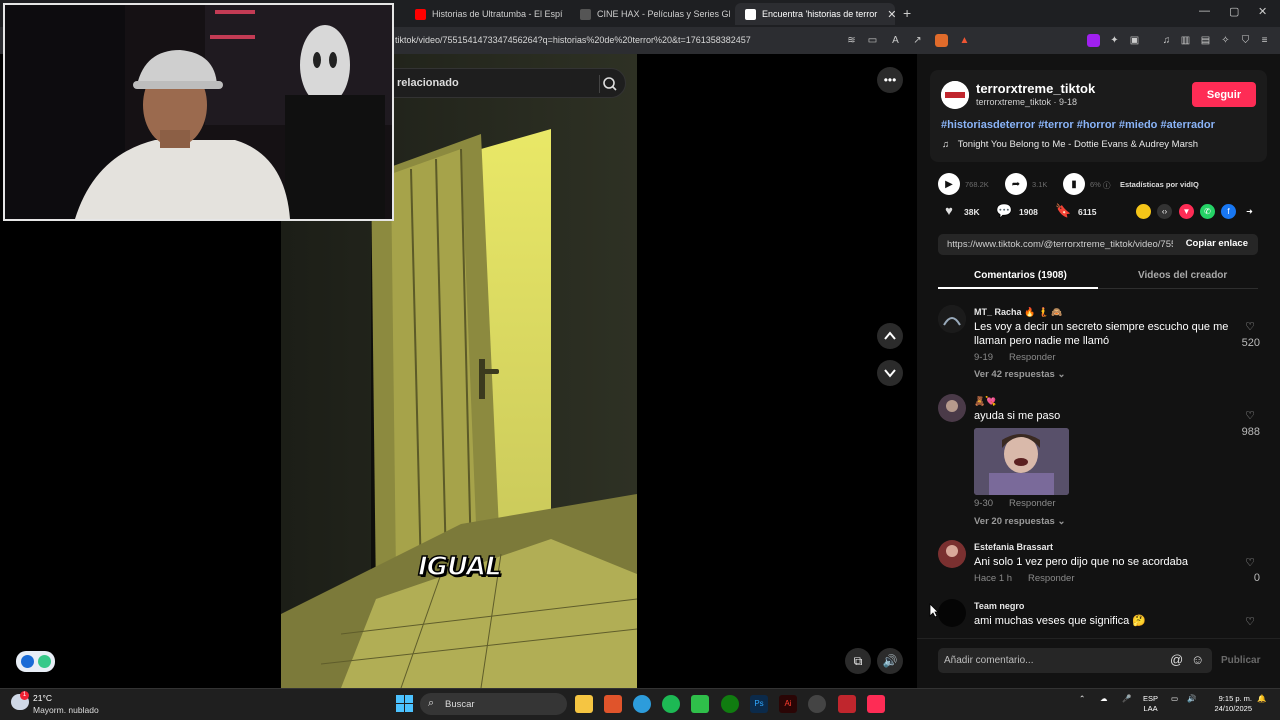 This screenshot has height=720, width=1280. I want to click on comment-author: Team negro, so click(999, 606).